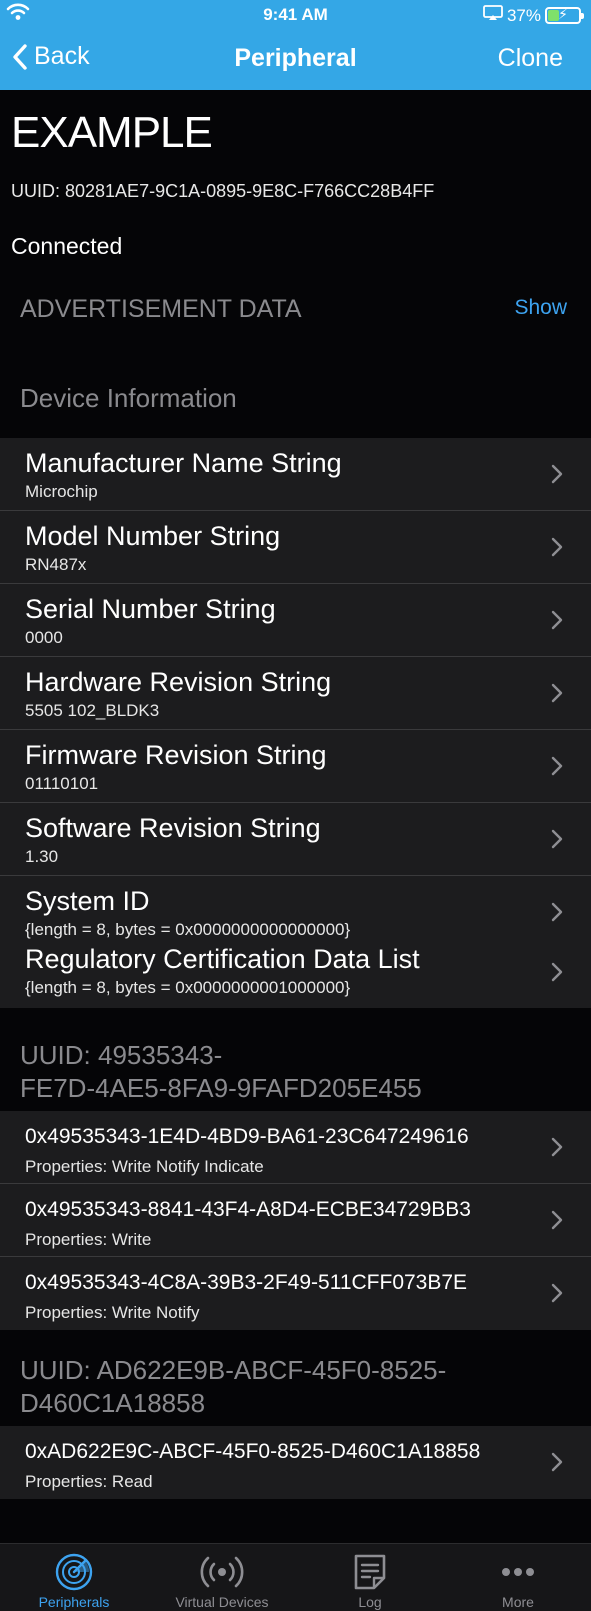  What do you see at coordinates (222, 959) in the screenshot?
I see `characteristic-name: Regulatory Certification Data List` at bounding box center [222, 959].